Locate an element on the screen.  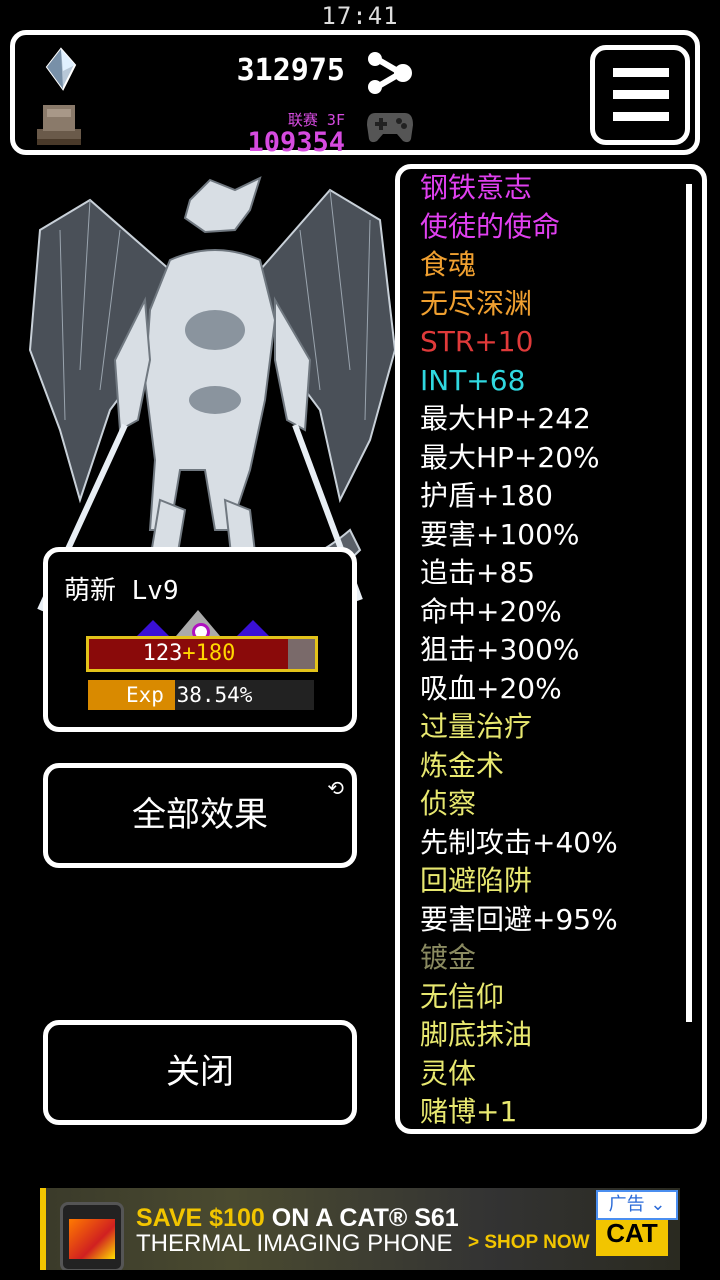
character-name: 萌新 Lv9 is located at coordinates (121, 591).